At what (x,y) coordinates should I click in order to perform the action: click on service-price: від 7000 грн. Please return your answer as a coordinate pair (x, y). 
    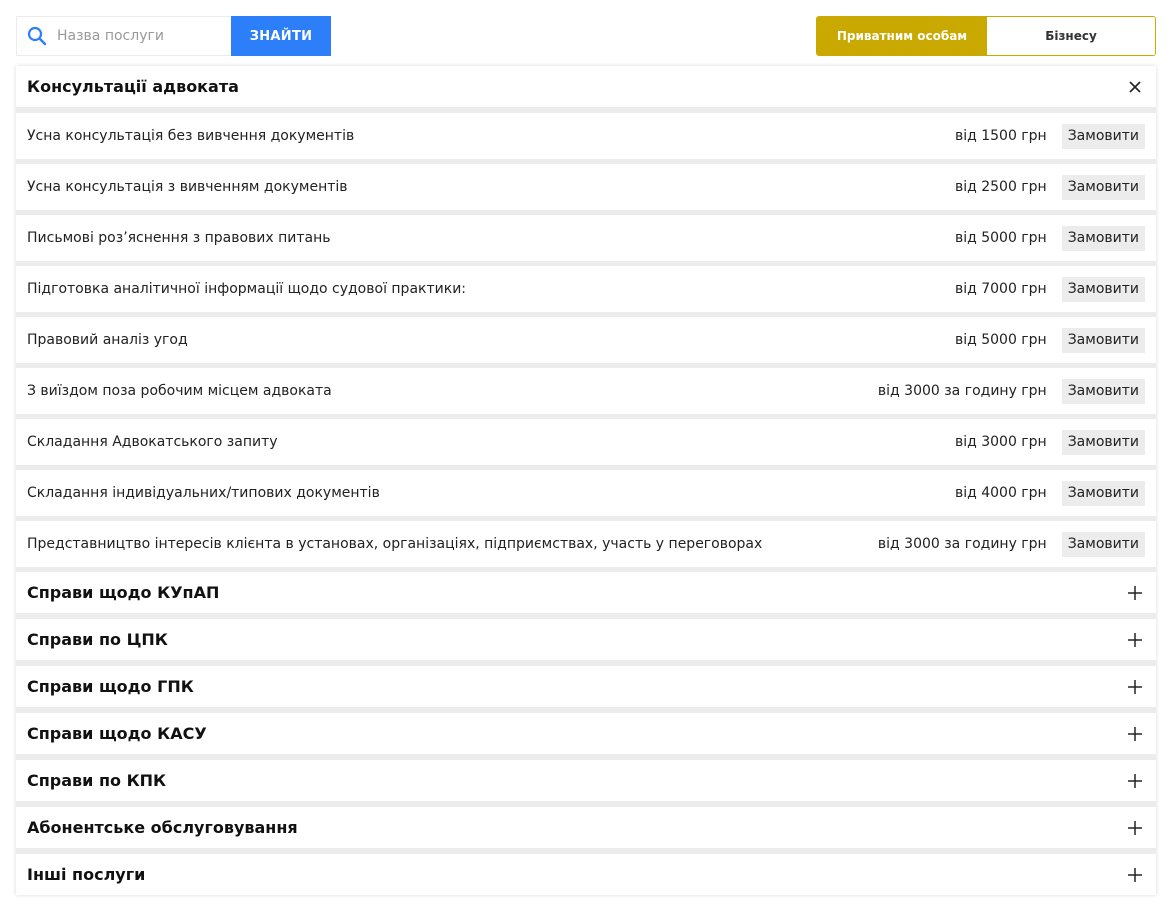
    Looking at the image, I should click on (1000, 289).